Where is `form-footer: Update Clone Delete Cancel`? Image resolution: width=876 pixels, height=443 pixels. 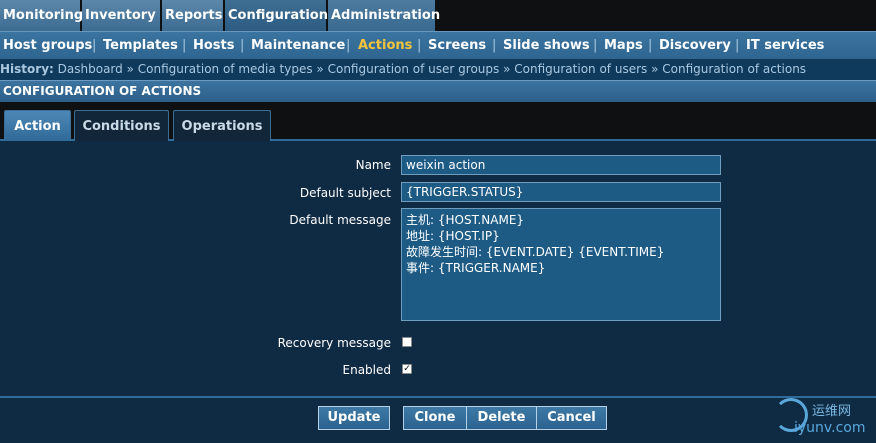 form-footer: Update Clone Delete Cancel is located at coordinates (438, 420).